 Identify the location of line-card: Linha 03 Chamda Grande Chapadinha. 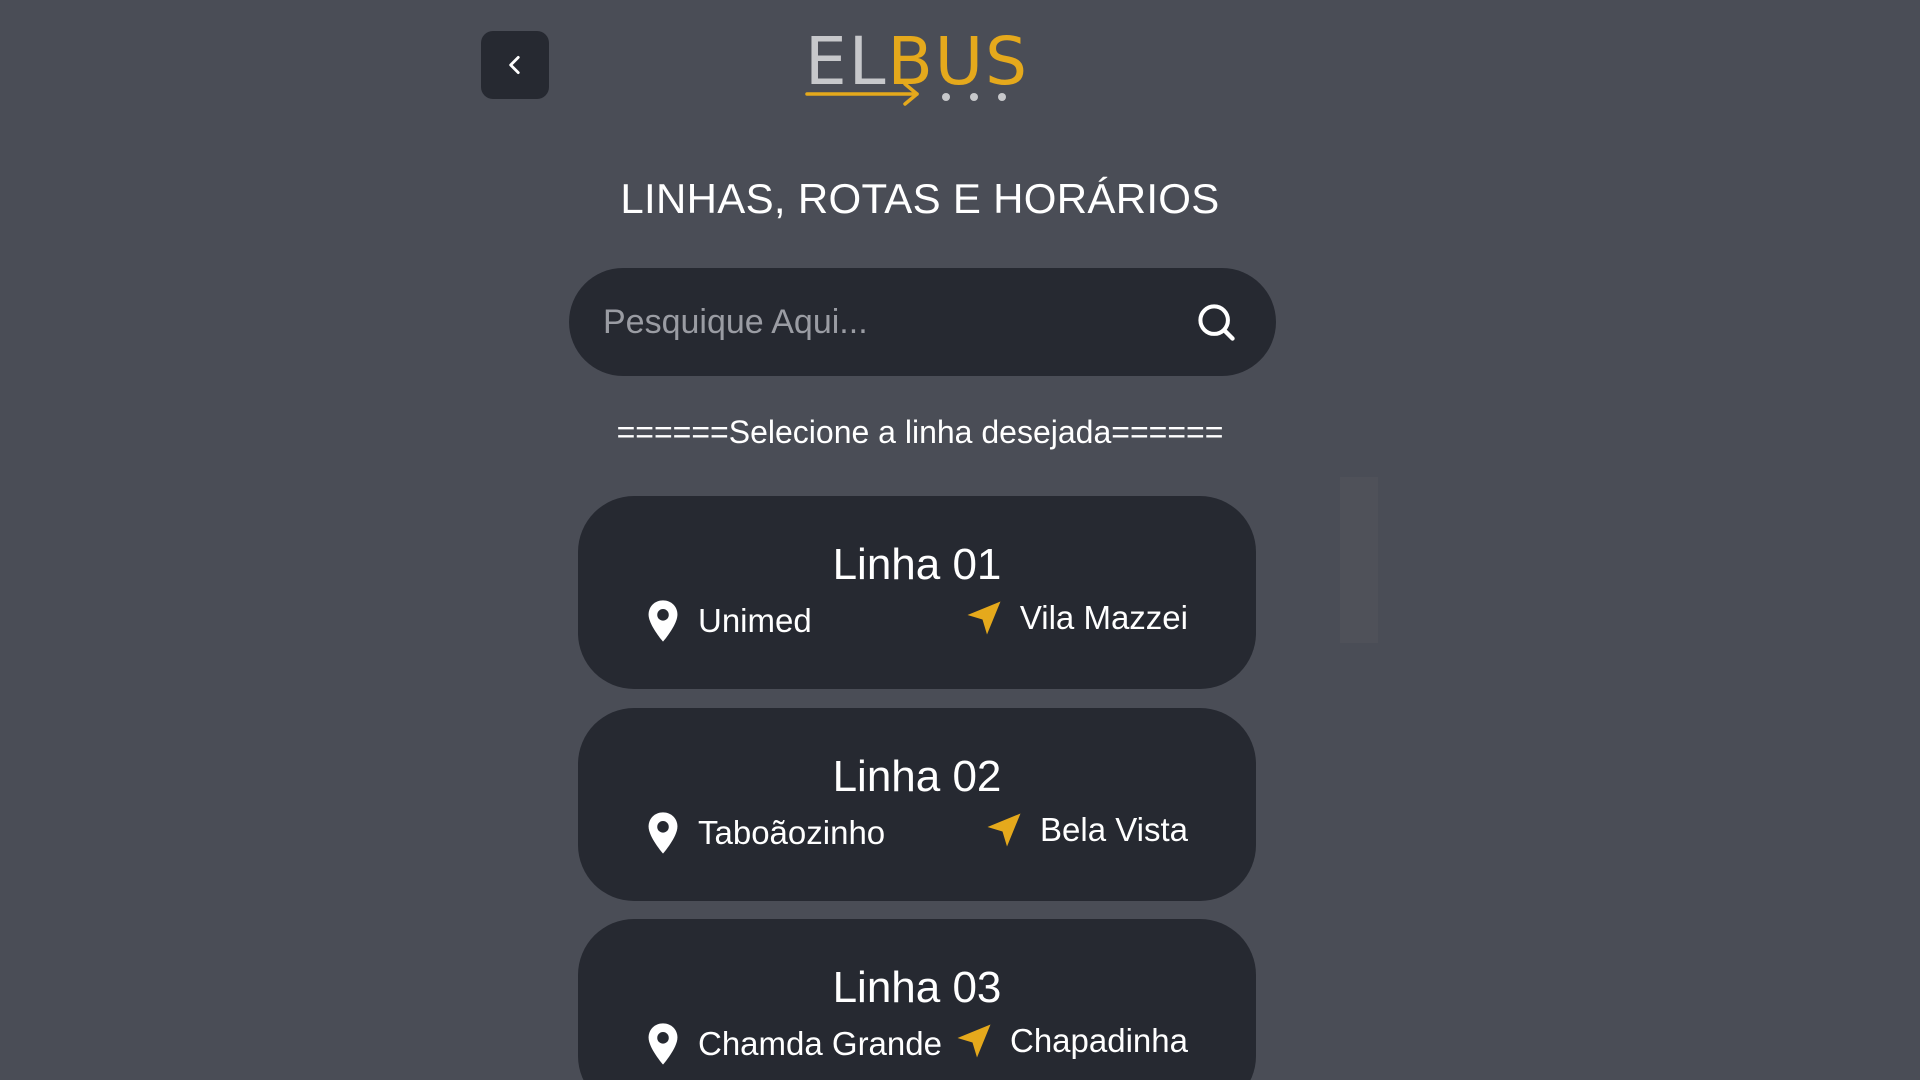
(917, 999).